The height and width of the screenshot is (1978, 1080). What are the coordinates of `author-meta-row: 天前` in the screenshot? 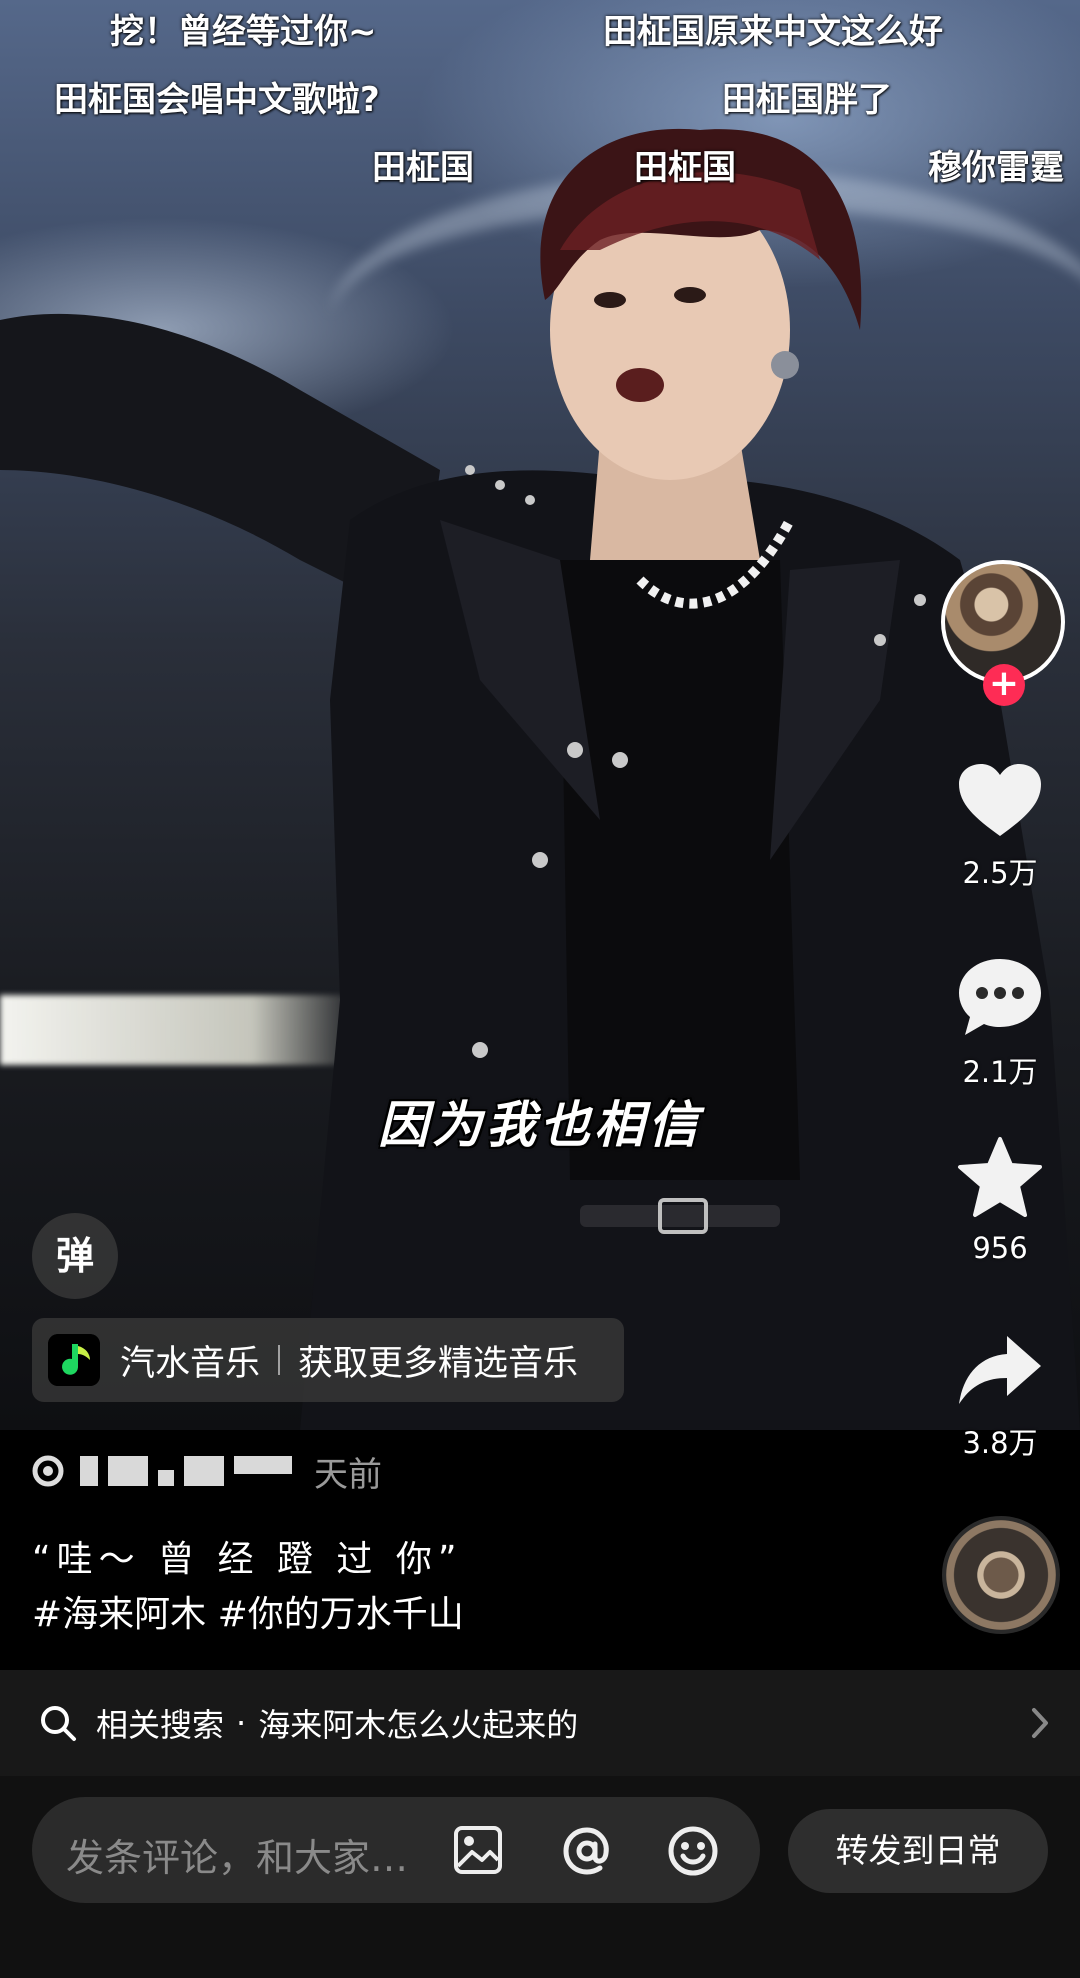 It's located at (206, 1471).